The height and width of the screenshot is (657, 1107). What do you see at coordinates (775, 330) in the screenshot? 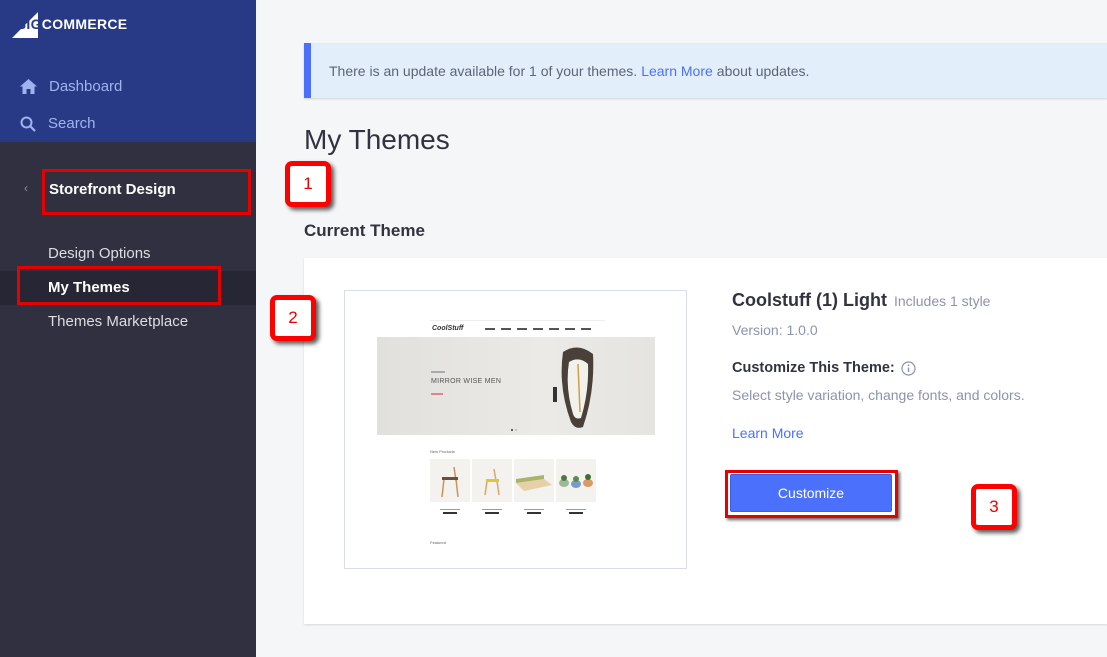
I see `theme-version: Version: 1.0.0` at bounding box center [775, 330].